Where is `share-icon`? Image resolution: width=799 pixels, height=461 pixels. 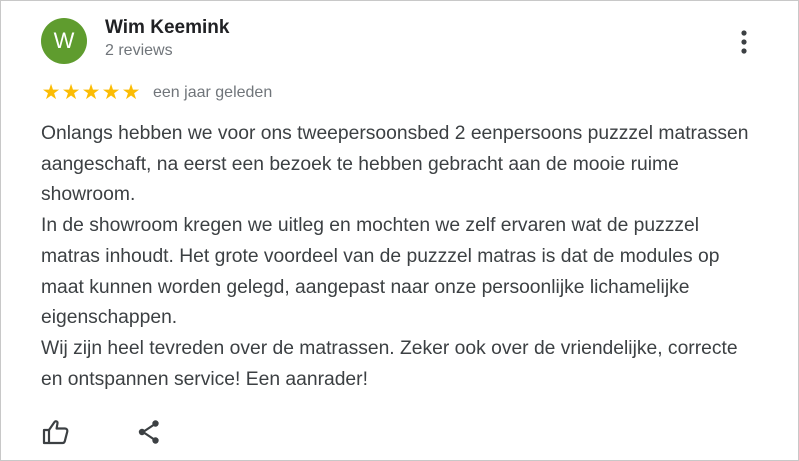
share-icon is located at coordinates (148, 432).